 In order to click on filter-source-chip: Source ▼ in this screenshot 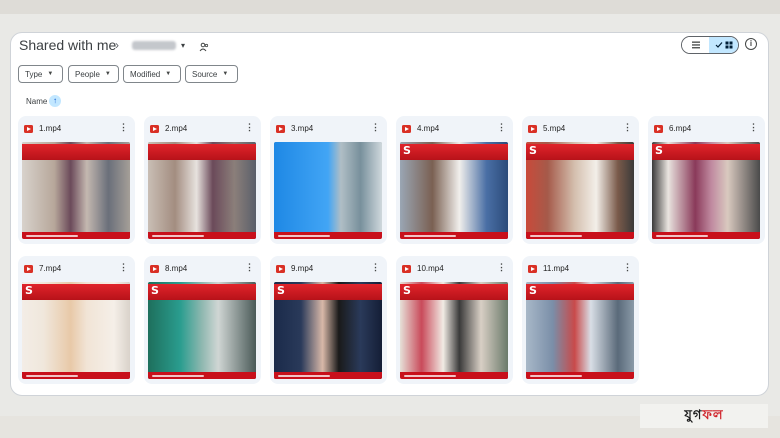, I will do `click(211, 74)`.